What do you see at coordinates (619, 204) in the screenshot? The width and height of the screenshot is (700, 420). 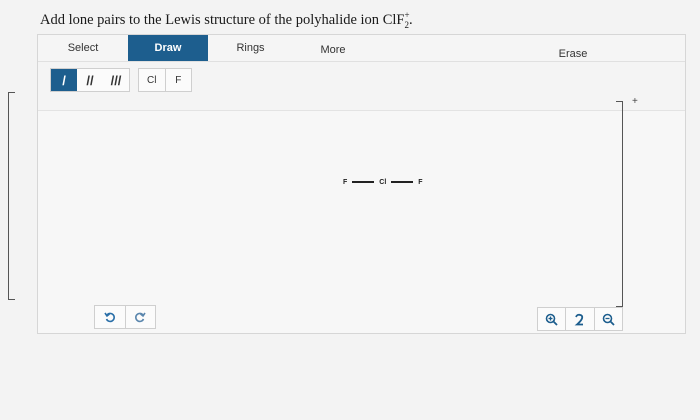 I see `right-bracket` at bounding box center [619, 204].